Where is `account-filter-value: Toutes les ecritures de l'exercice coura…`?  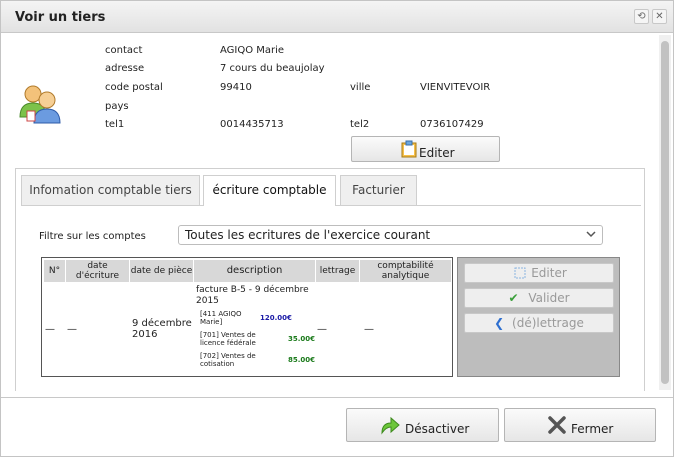
account-filter-value: Toutes les ecritures de l'exercice coura… is located at coordinates (308, 235).